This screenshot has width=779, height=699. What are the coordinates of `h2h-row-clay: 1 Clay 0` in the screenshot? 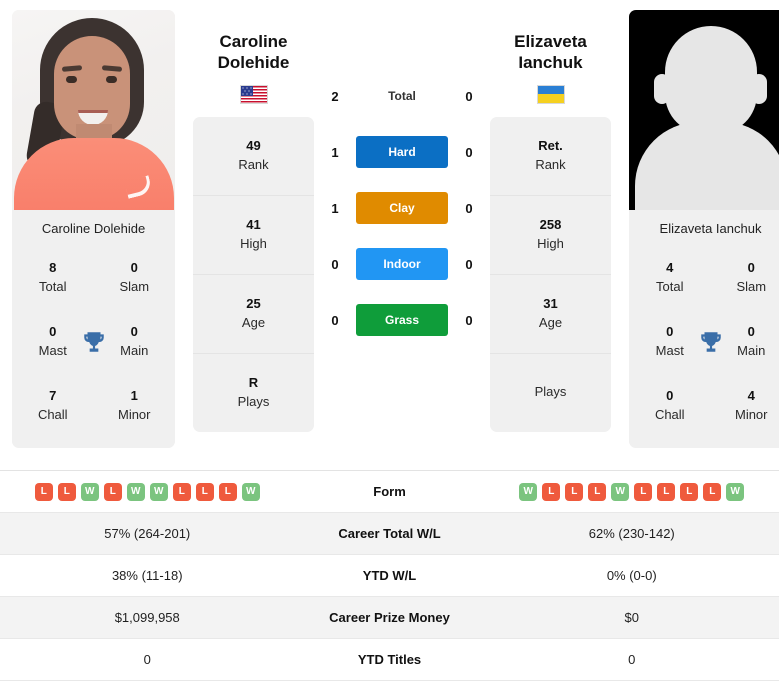 It's located at (402, 208).